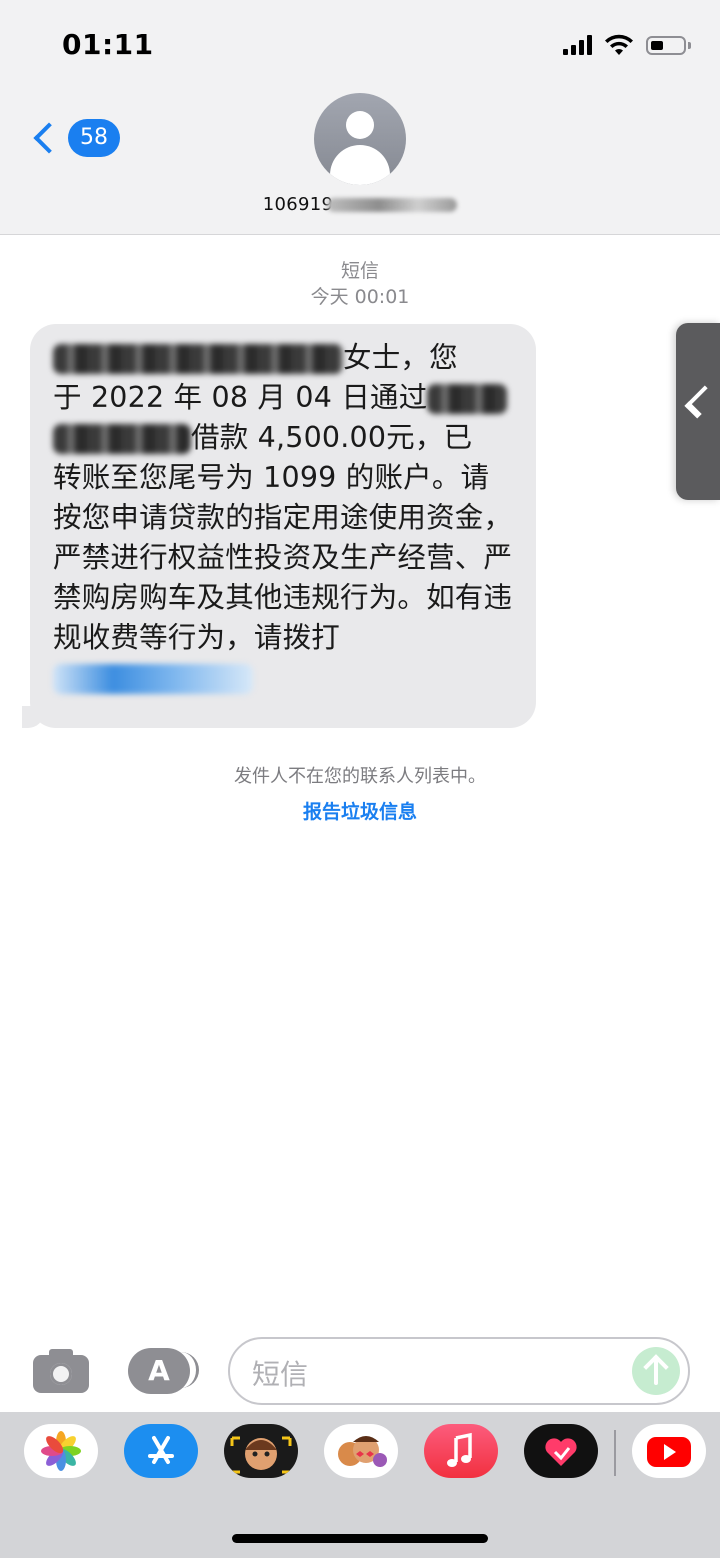 This screenshot has width=720, height=1558. I want to click on redacted-platform, so click(467, 399).